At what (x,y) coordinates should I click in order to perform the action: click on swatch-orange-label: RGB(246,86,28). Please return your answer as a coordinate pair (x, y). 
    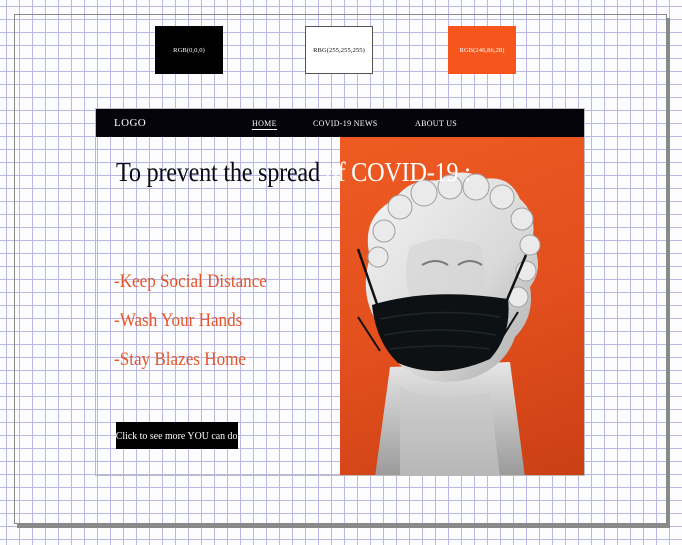
    Looking at the image, I should click on (482, 50).